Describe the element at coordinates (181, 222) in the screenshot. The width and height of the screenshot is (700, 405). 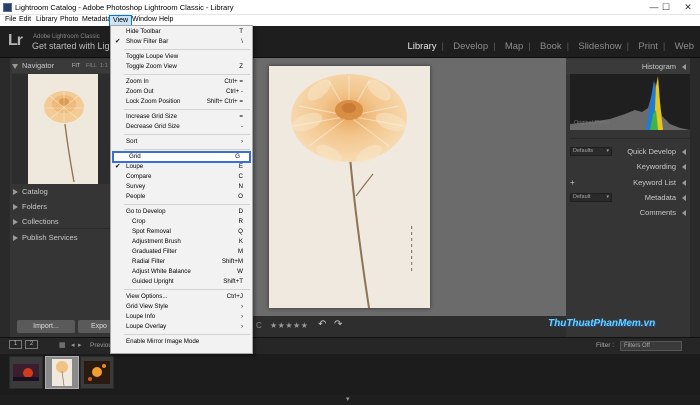
I see `view-menu-item-crop: Crop R` at that location.